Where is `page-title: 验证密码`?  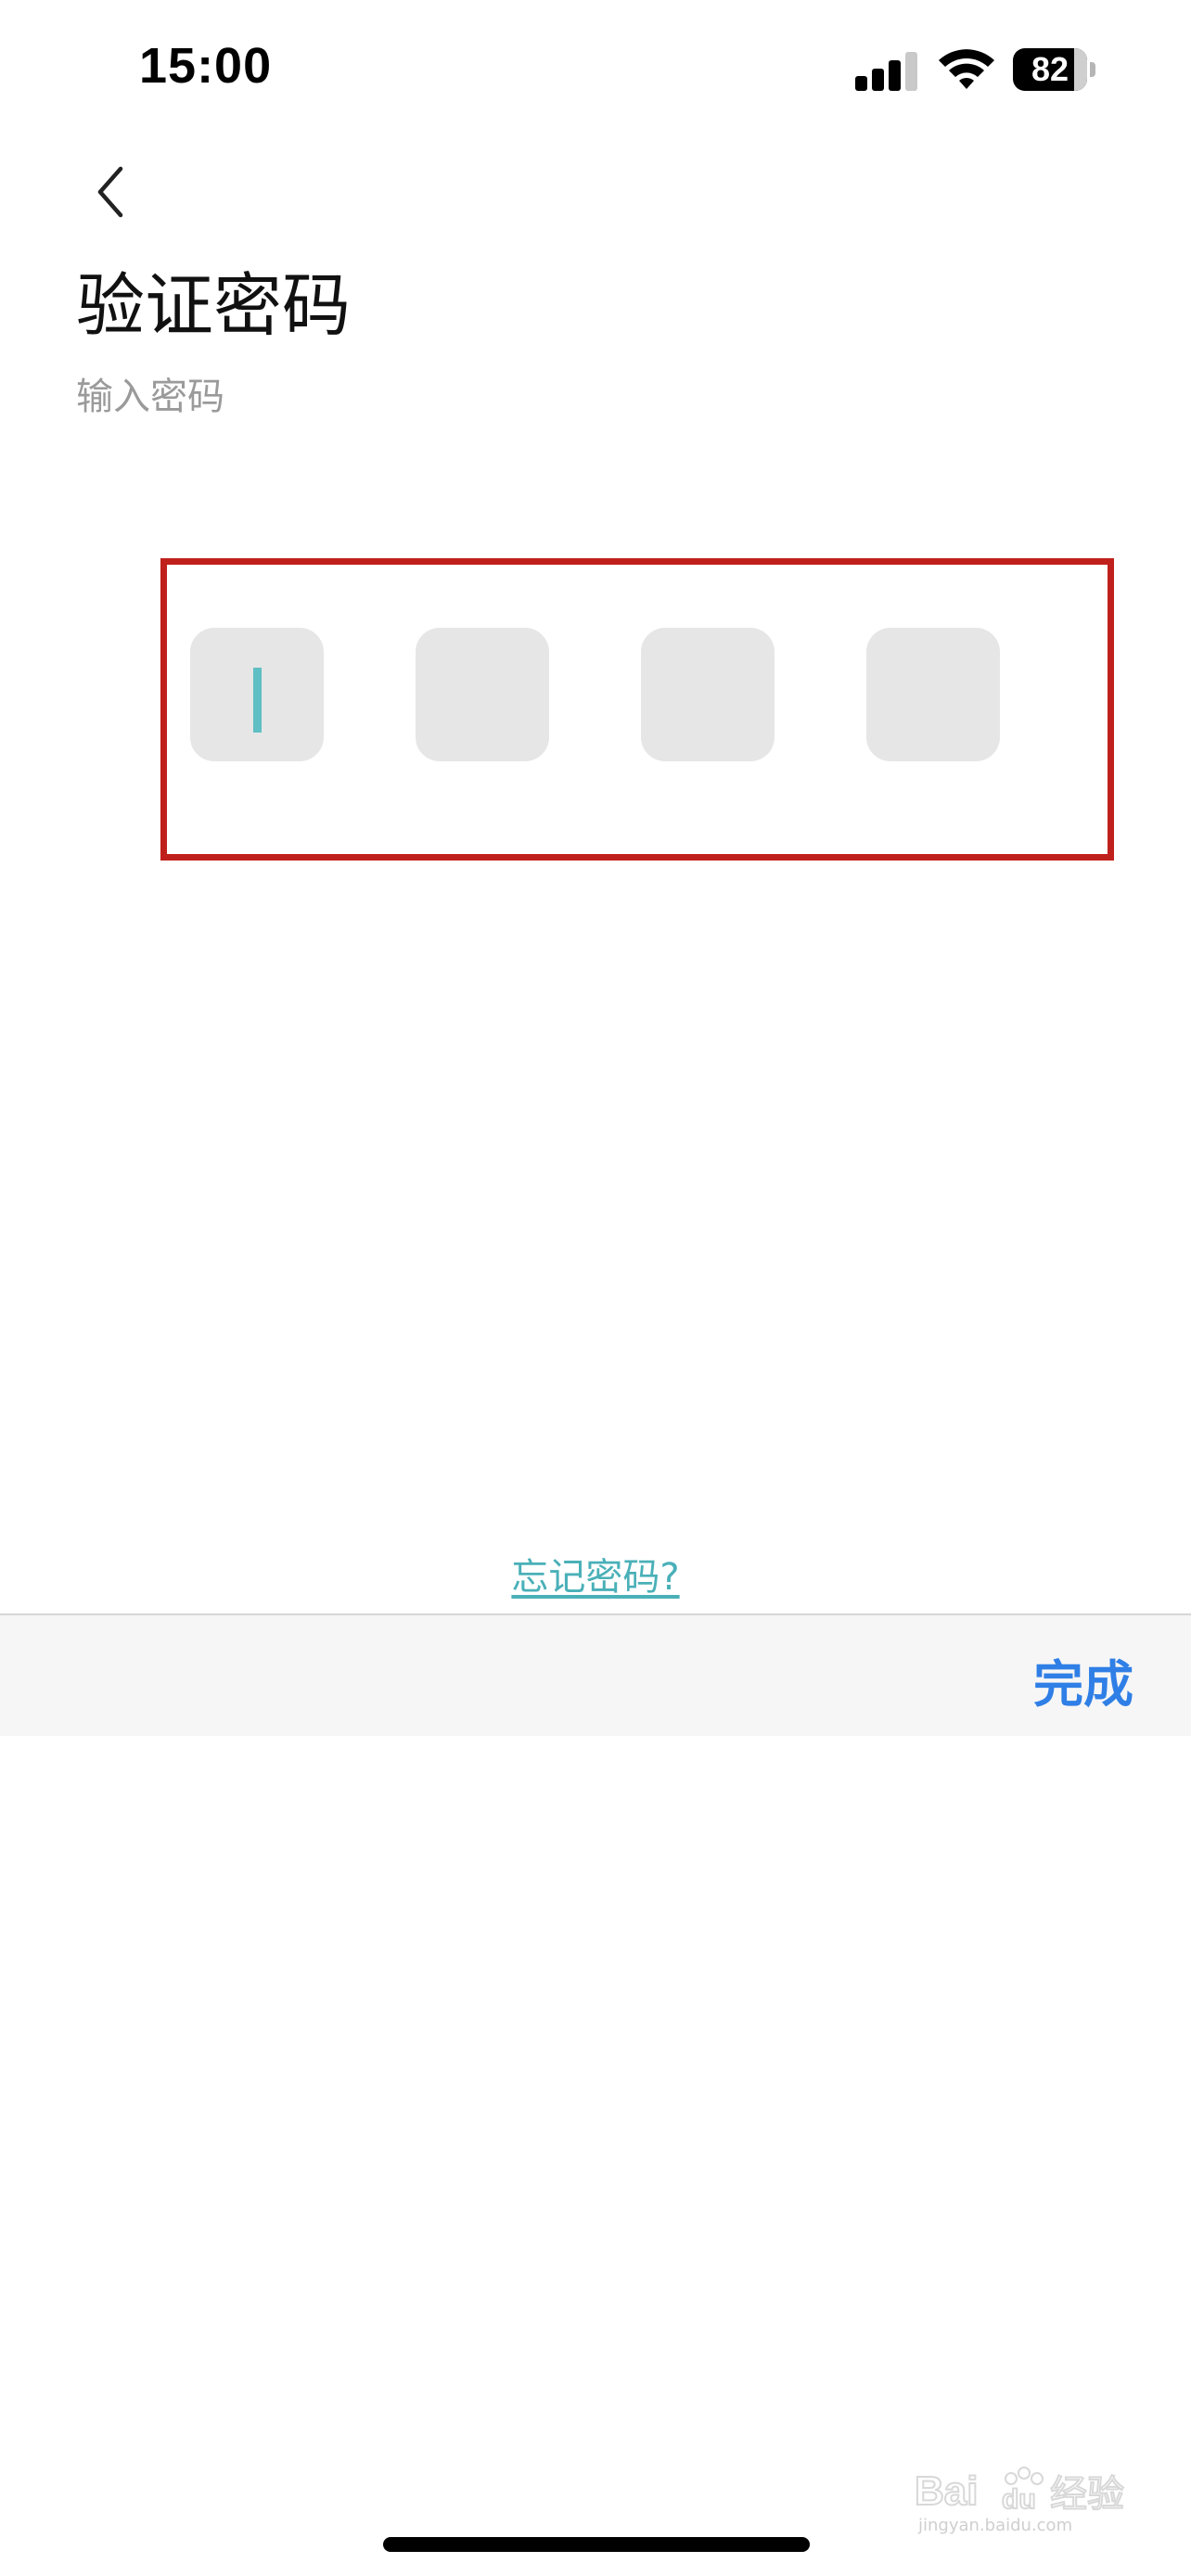
page-title: 验证密码 is located at coordinates (213, 306).